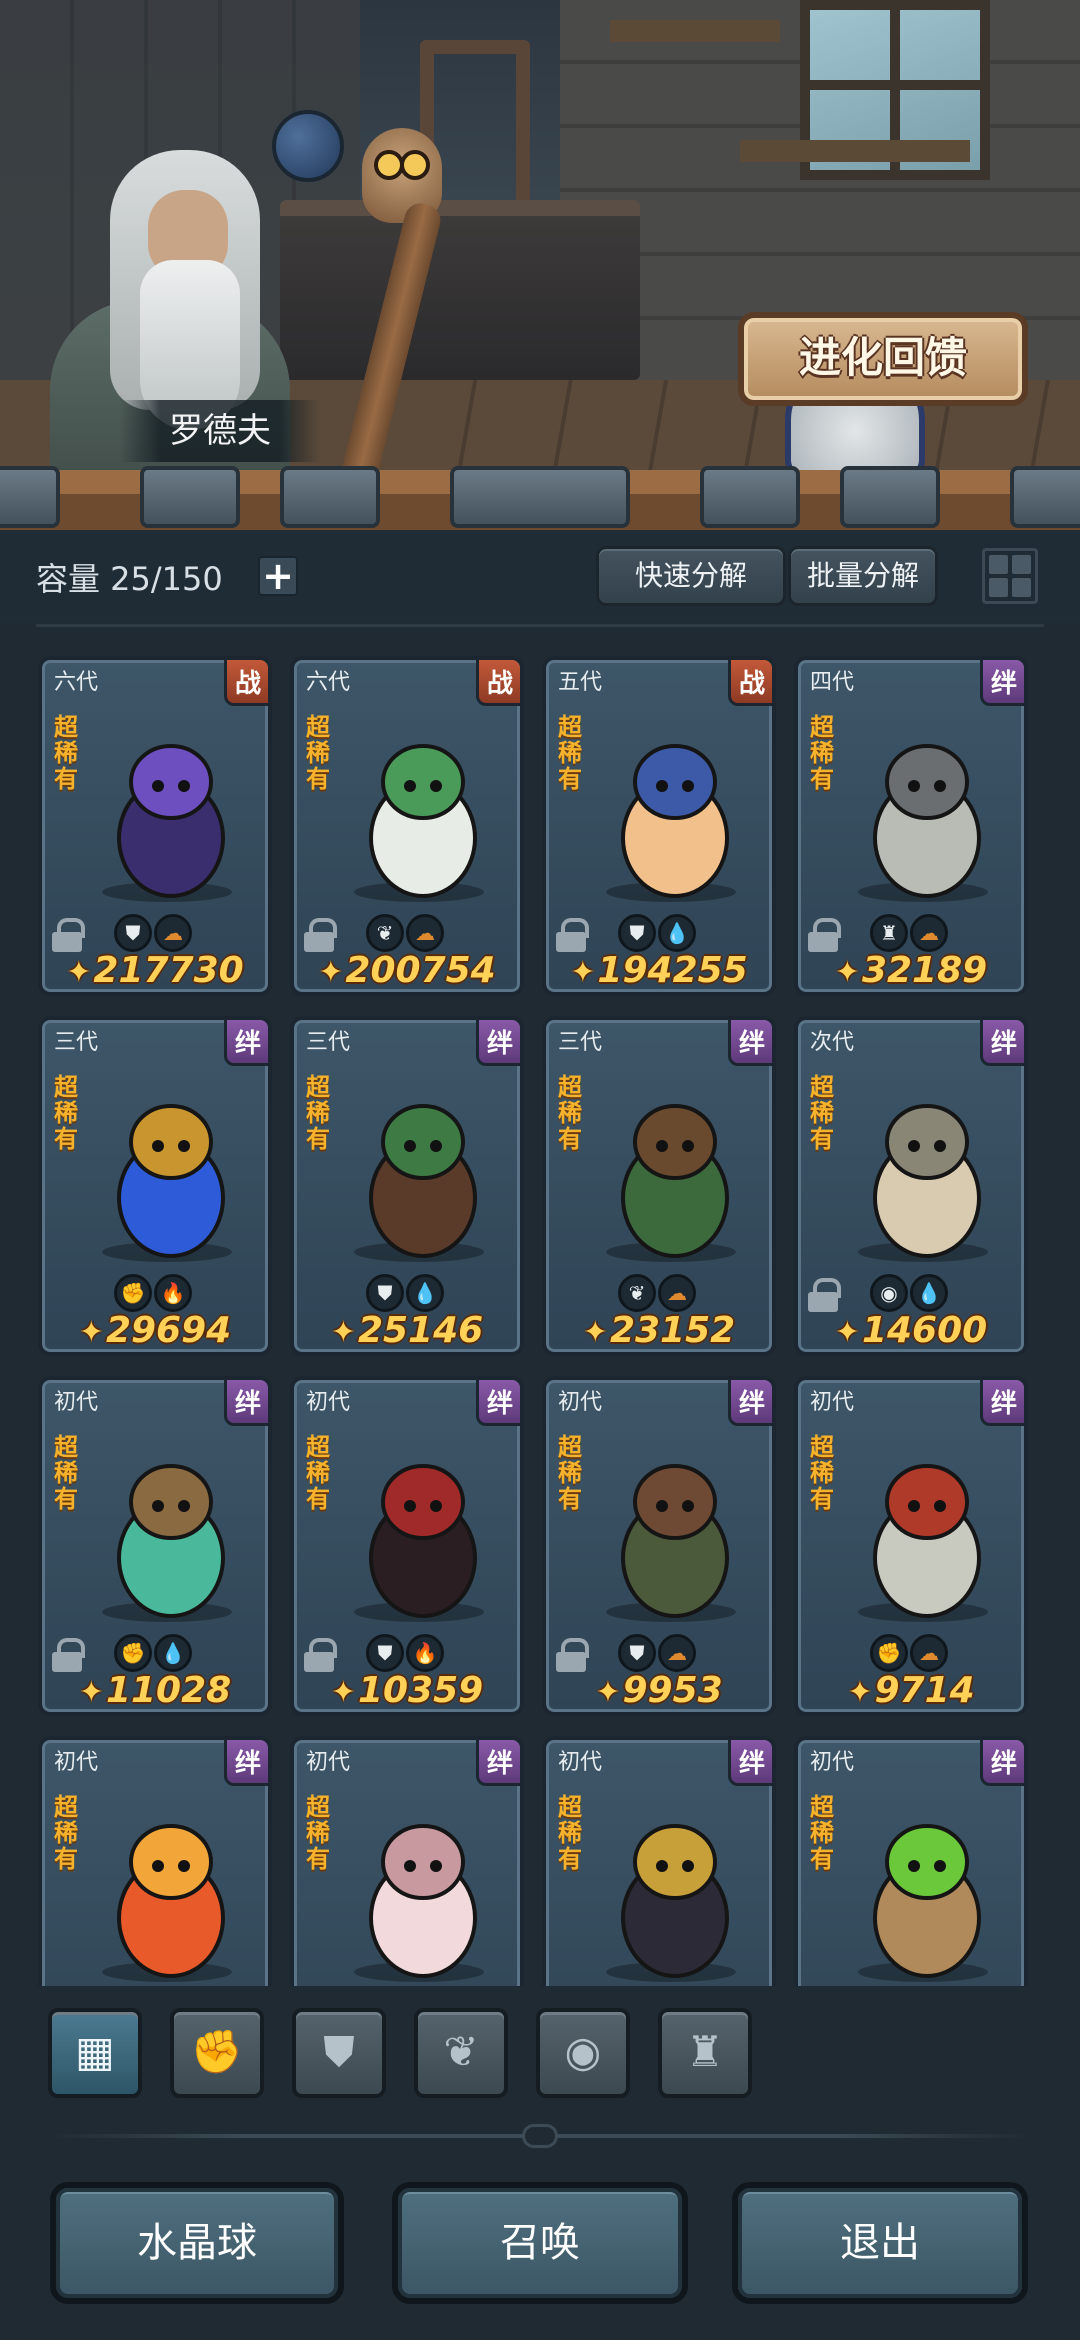 The height and width of the screenshot is (2340, 1080). What do you see at coordinates (883, 359) in the screenshot?
I see `evolution-reward-button: 进化回馈` at bounding box center [883, 359].